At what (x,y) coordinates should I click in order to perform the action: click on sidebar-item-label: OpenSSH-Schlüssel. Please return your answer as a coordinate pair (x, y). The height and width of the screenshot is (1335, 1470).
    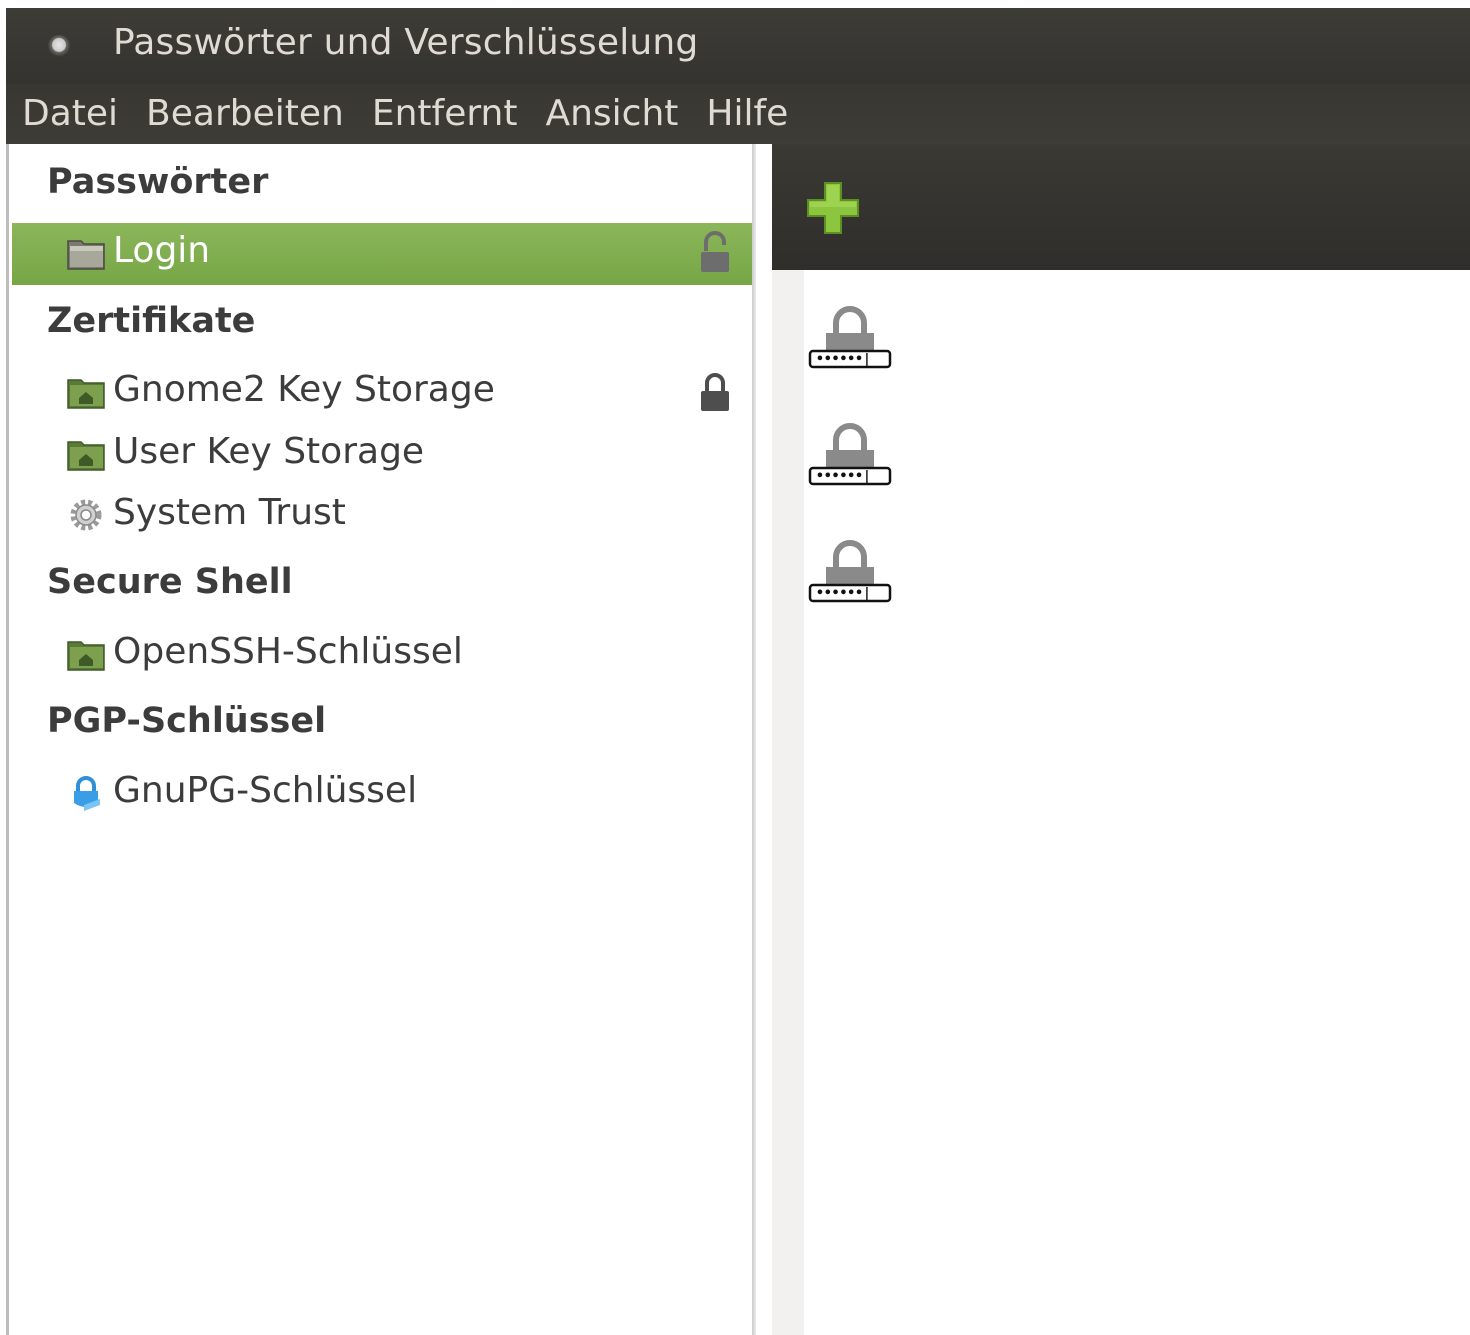
    Looking at the image, I should click on (288, 651).